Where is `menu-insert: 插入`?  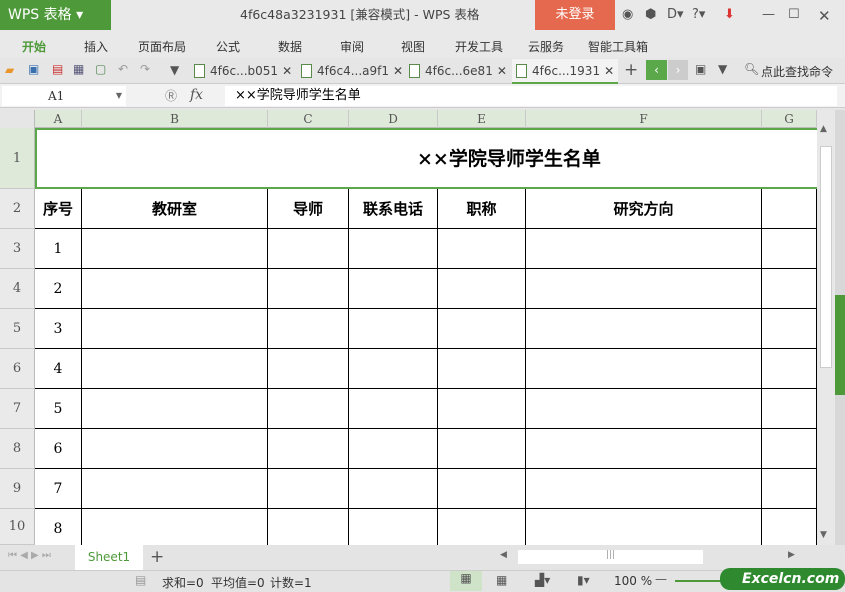 menu-insert: 插入 is located at coordinates (96, 46).